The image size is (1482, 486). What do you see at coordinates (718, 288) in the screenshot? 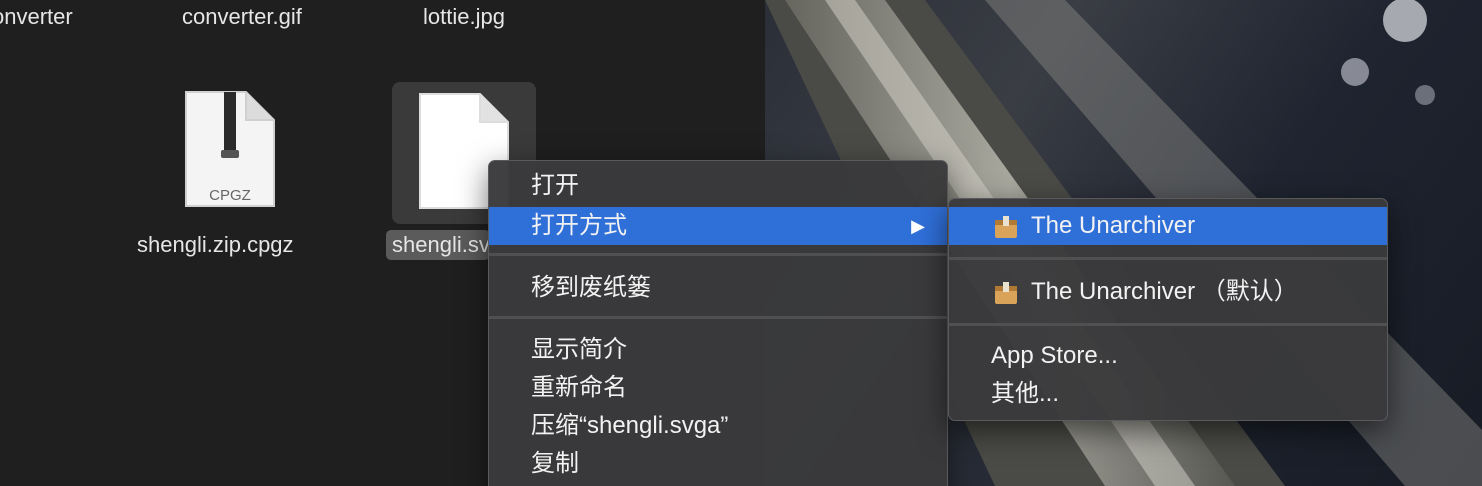
I see `menu-item-move-to-trash: 移到废纸篓` at bounding box center [718, 288].